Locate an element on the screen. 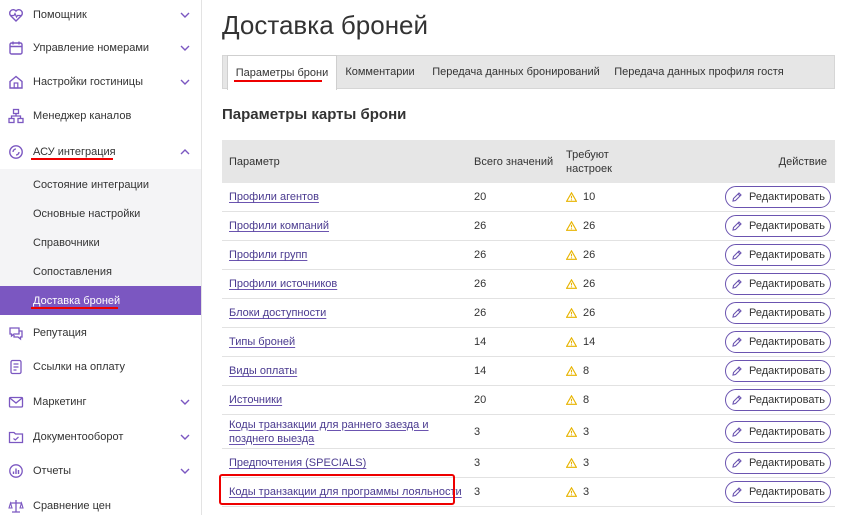 This screenshot has width=856, height=515. needs-setup-value: 8 is located at coordinates (586, 371).